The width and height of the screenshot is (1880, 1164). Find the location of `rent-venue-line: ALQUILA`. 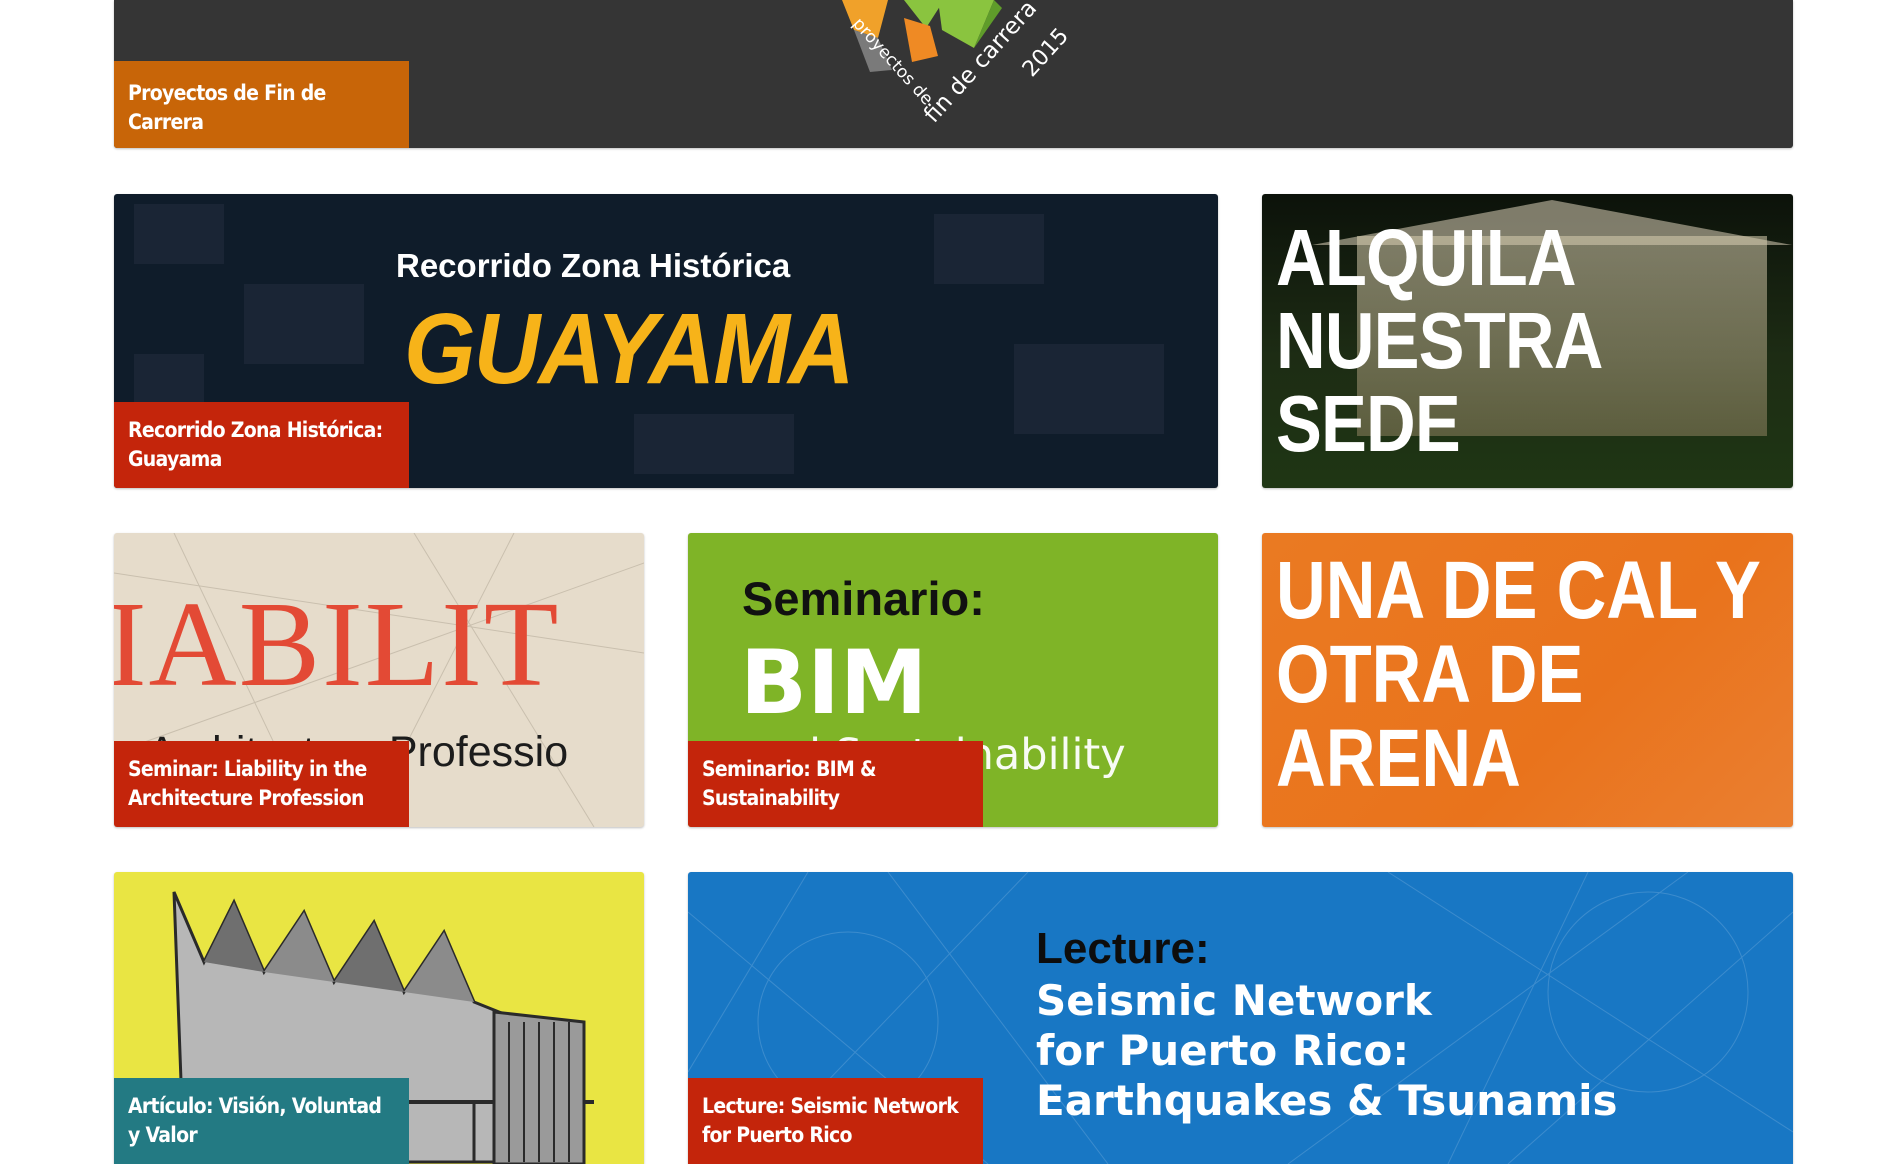

rent-venue-line: ALQUILA is located at coordinates (1426, 257).